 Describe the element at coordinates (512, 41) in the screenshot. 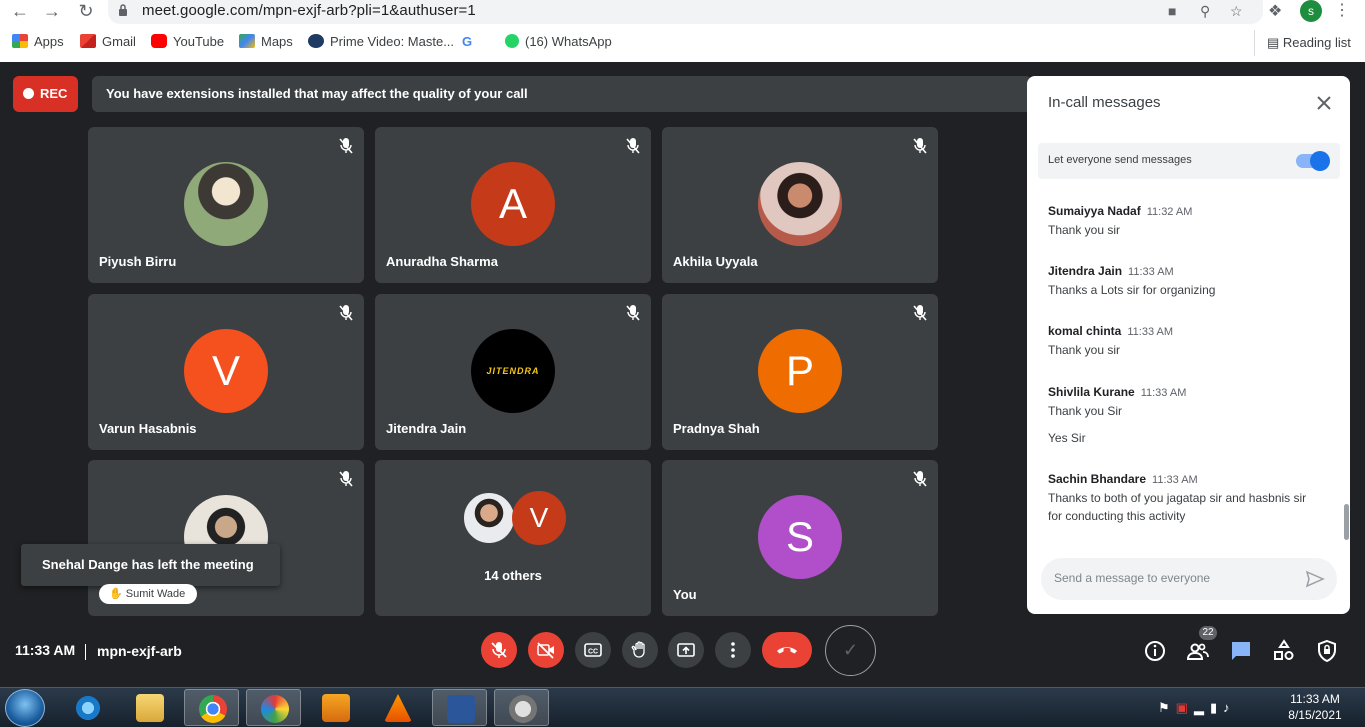

I see `whatsapp-icon` at that location.